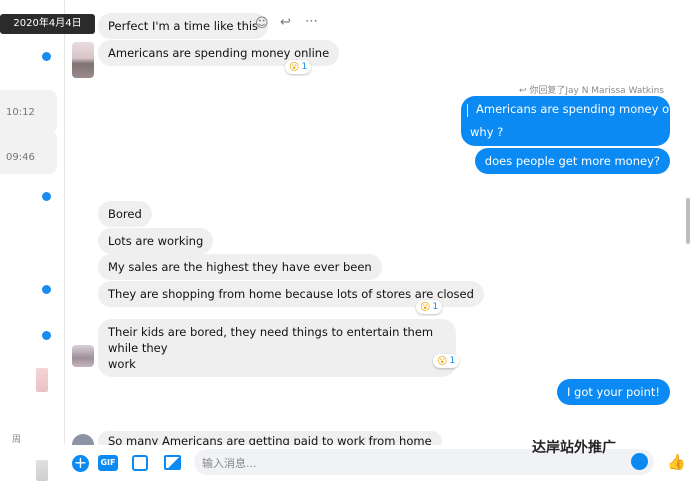 Image resolution: width=692 pixels, height=481 pixels. Describe the element at coordinates (467, 110) in the screenshot. I see `quote-bar` at that location.